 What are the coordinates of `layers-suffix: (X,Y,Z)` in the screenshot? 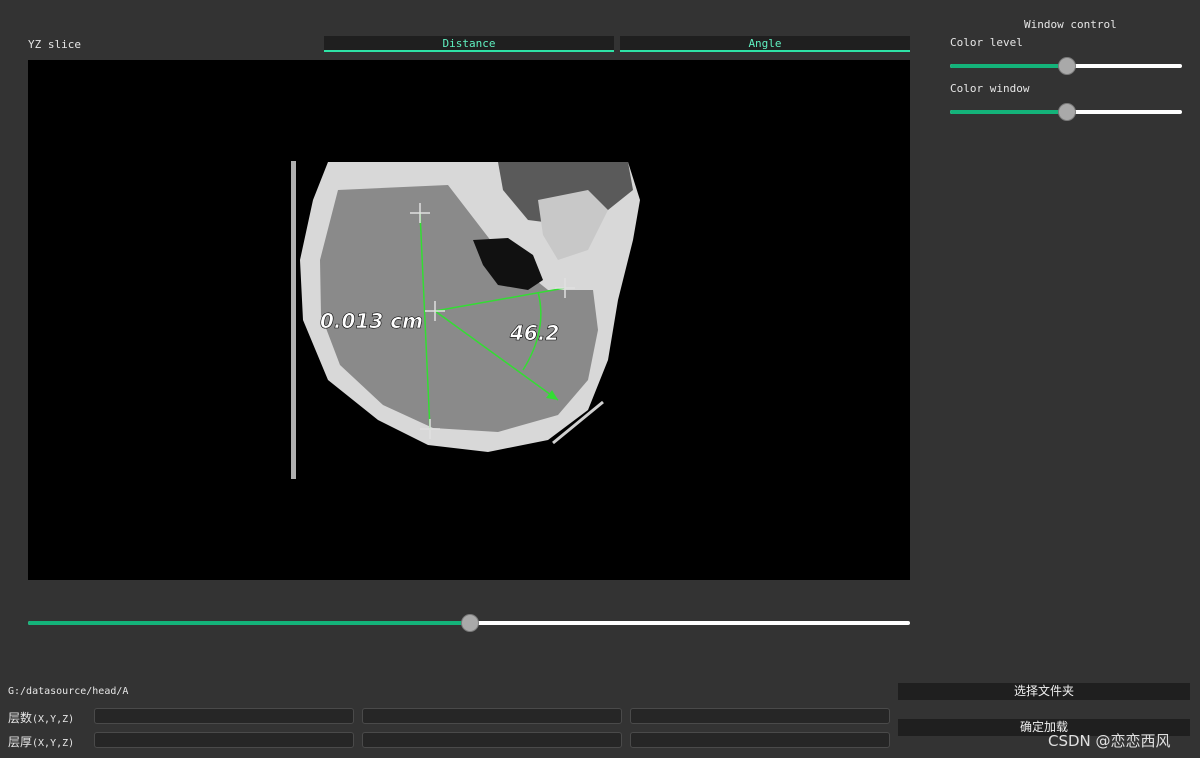 It's located at (53, 719).